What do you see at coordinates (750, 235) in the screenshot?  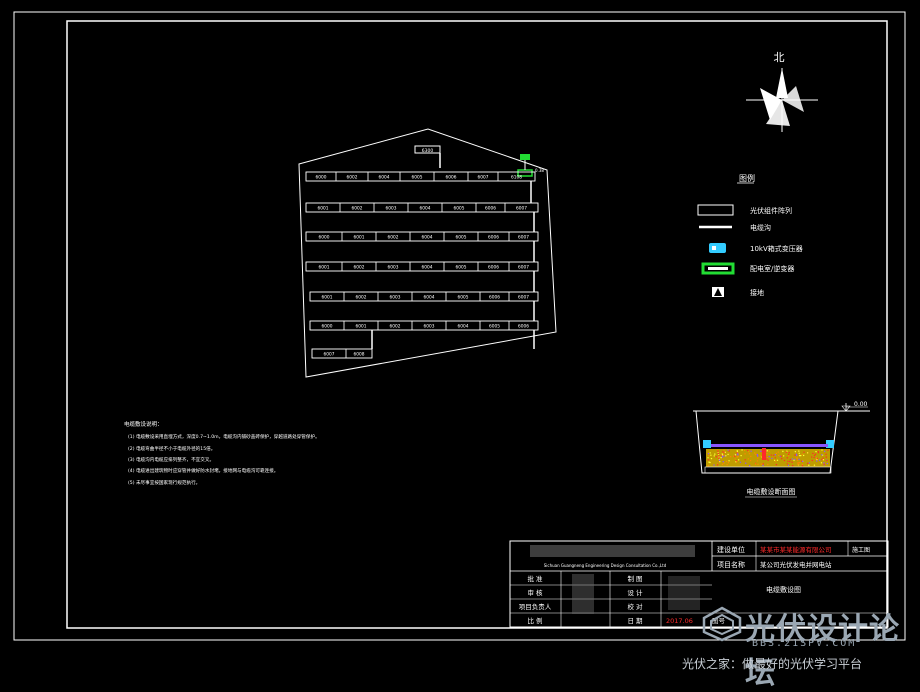 I see `legend: 图例 光伏组件阵列 电缆沟 10kV箱式变压器 配电室/逆变器 接地` at bounding box center [750, 235].